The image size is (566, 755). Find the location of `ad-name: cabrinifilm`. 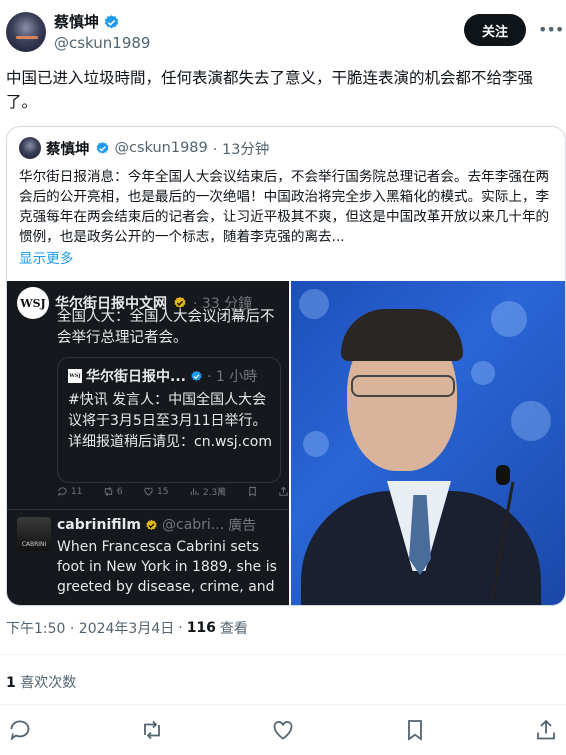

ad-name: cabrinifilm is located at coordinates (99, 525).